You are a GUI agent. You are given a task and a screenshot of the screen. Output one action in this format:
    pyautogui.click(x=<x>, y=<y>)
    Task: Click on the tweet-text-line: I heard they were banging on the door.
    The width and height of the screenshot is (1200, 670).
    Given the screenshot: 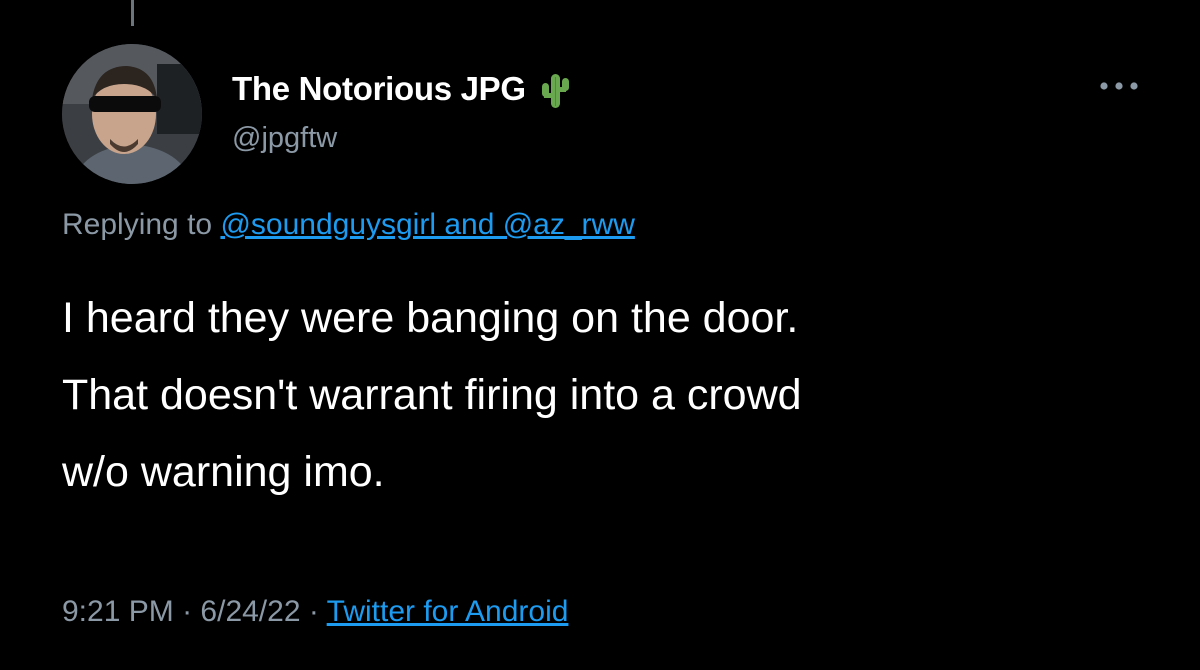 What is the action you would take?
    pyautogui.click(x=430, y=318)
    